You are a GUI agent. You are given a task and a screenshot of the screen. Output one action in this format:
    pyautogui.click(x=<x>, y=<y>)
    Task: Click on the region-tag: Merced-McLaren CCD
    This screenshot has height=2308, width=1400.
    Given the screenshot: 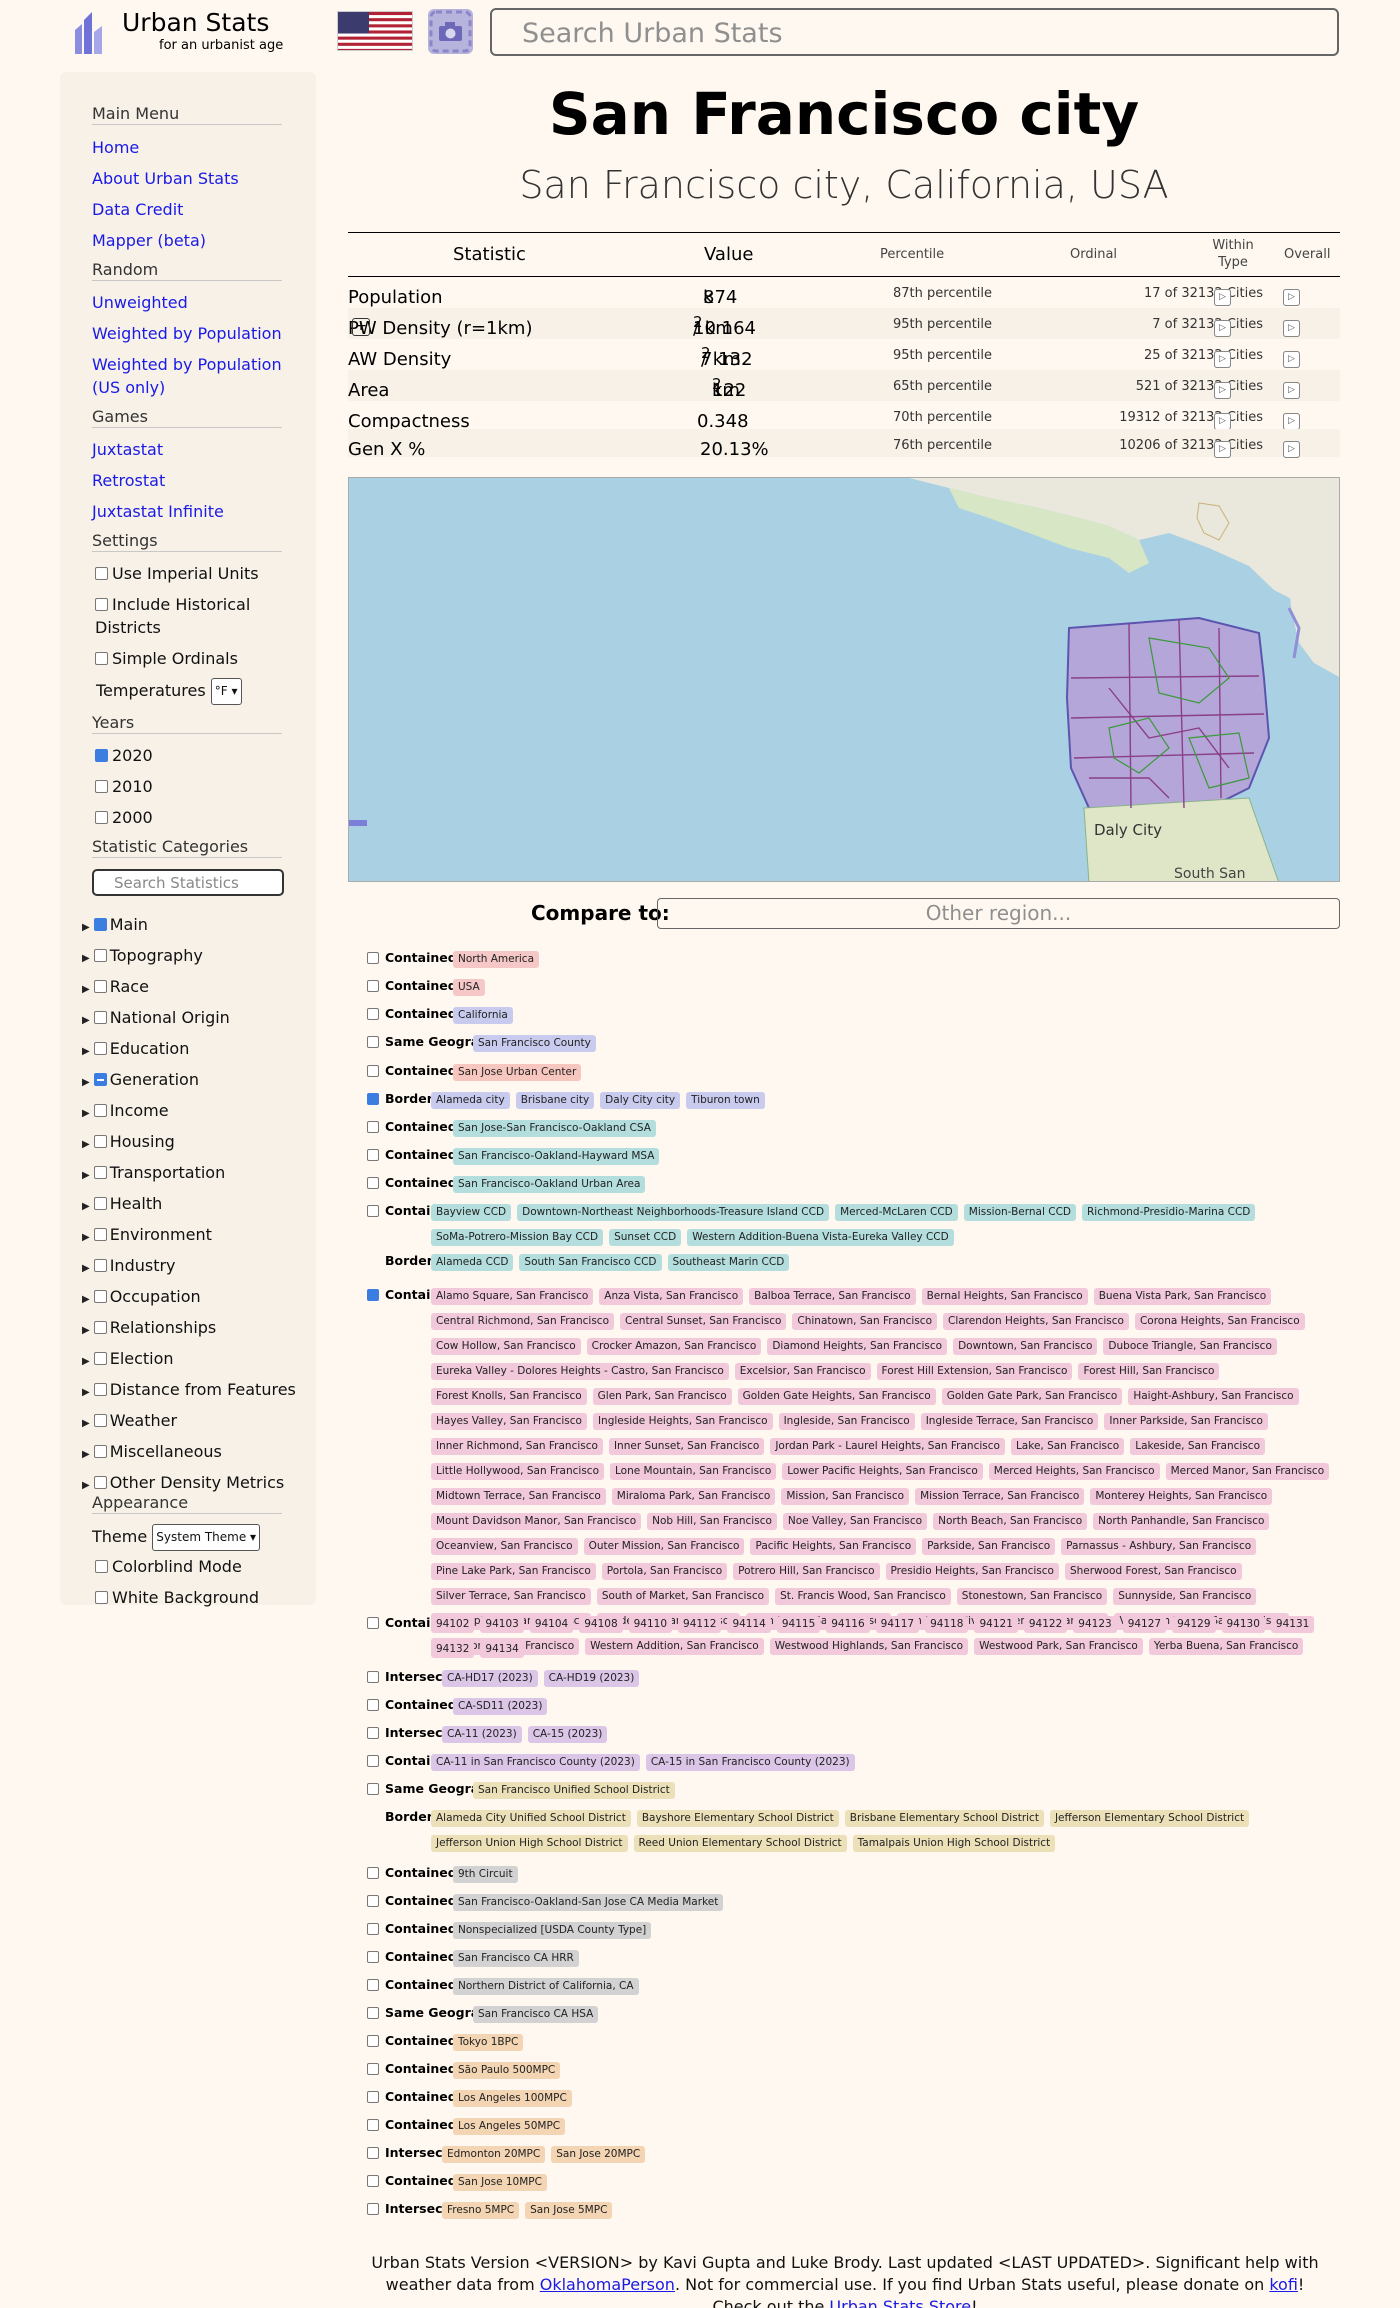 What is the action you would take?
    pyautogui.click(x=896, y=1212)
    